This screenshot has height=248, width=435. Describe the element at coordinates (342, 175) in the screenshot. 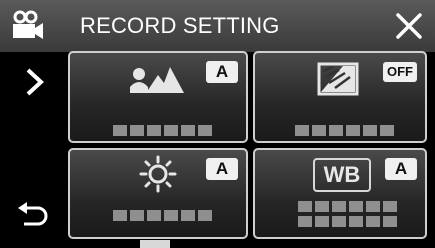

I see `white-balance-icon: WB` at that location.